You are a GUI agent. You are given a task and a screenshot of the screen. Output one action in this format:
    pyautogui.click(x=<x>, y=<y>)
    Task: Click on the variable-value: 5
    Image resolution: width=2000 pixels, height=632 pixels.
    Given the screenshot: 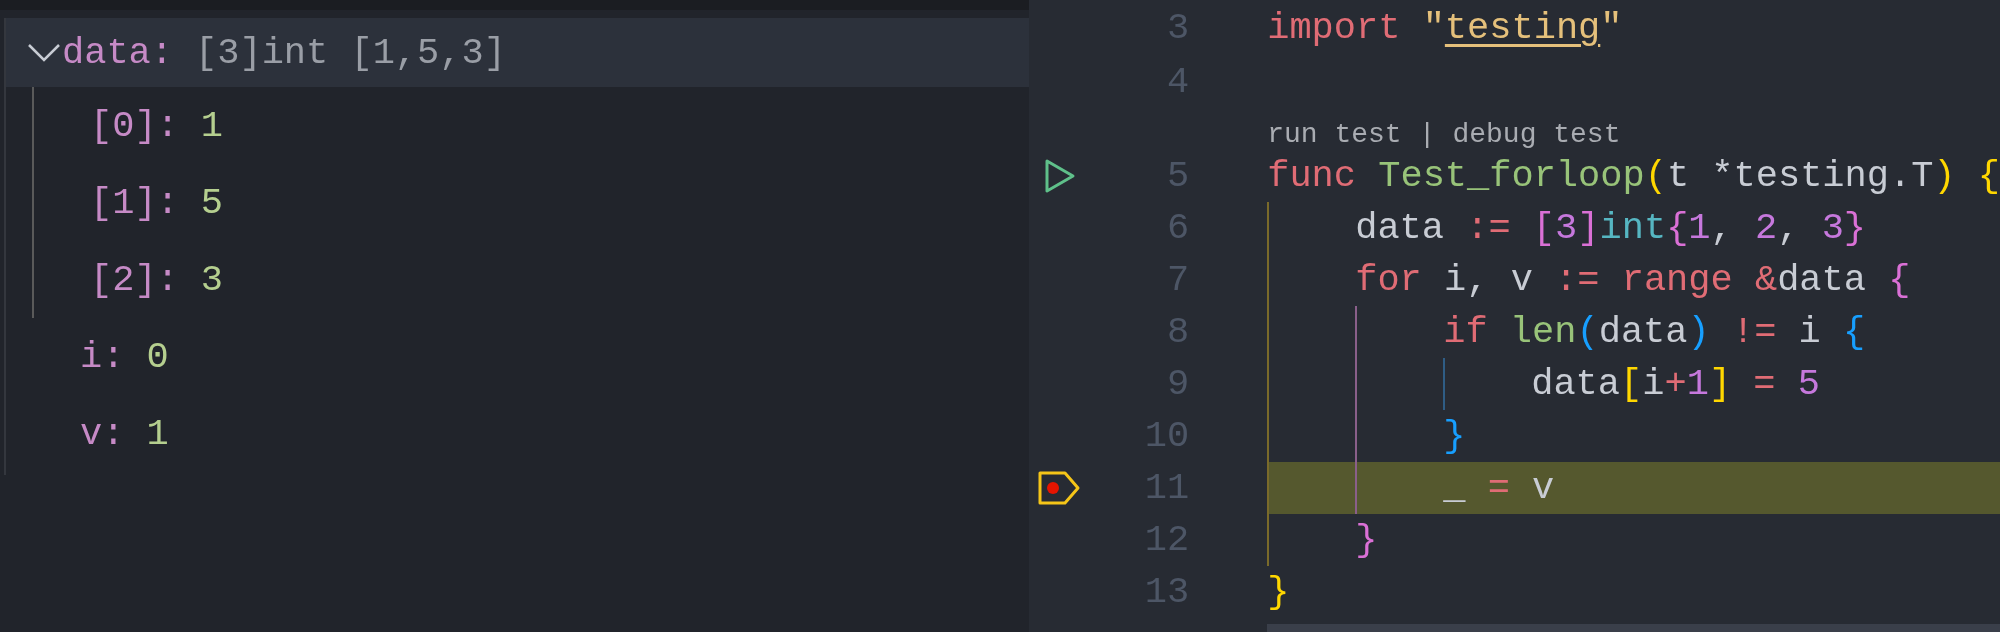 What is the action you would take?
    pyautogui.click(x=212, y=202)
    